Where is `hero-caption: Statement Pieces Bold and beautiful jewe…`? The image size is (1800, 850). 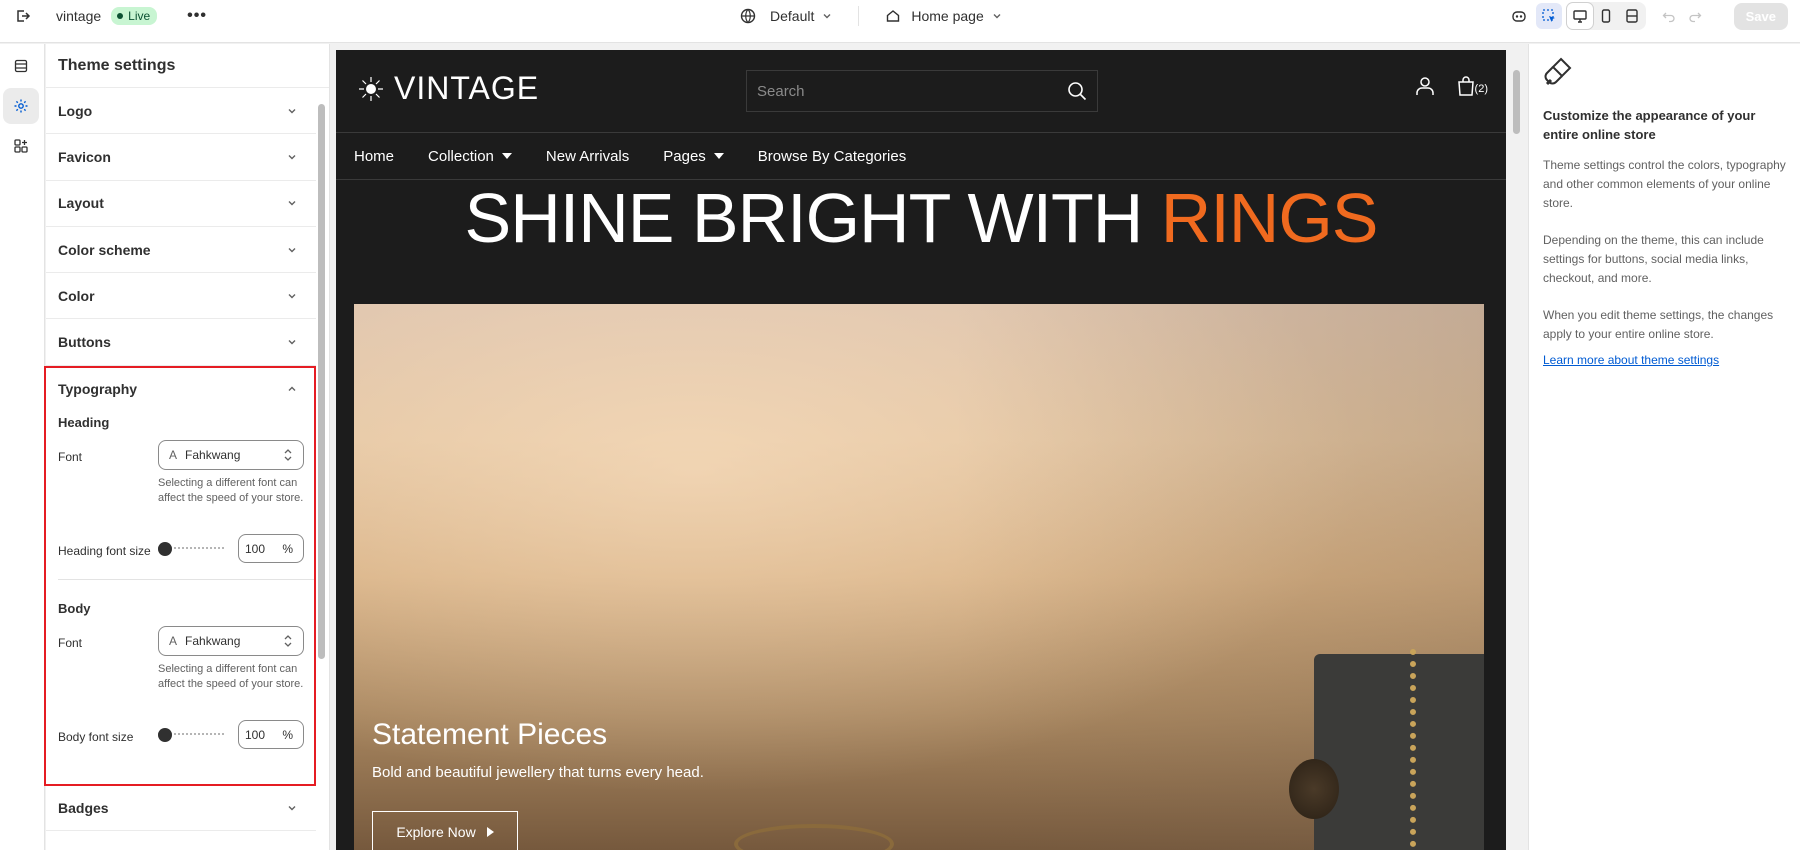
hero-caption: Statement Pieces Bold and beautiful jewe… is located at coordinates (538, 749).